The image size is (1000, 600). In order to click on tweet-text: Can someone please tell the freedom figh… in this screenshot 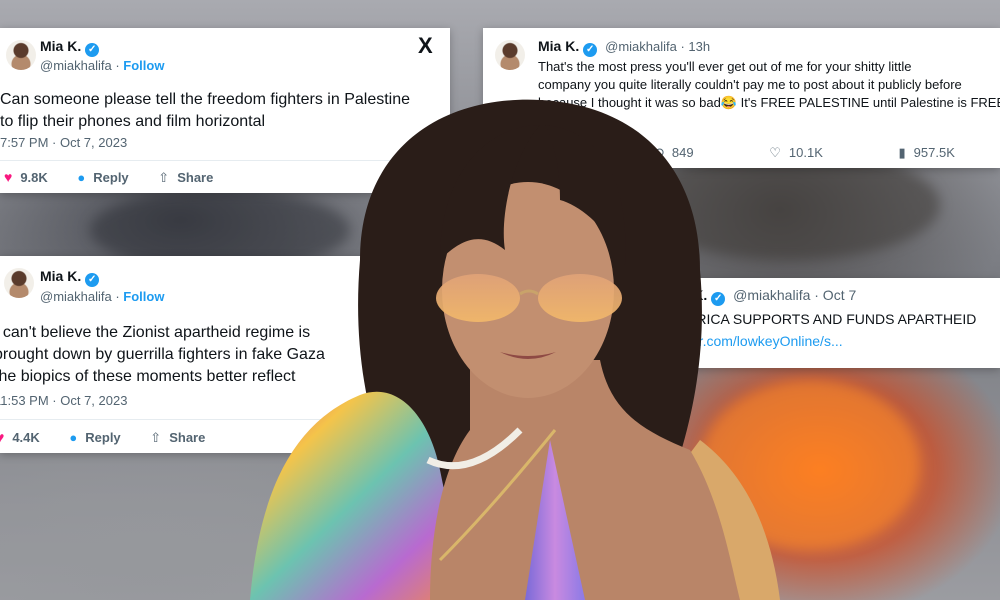, I will do `click(205, 110)`.